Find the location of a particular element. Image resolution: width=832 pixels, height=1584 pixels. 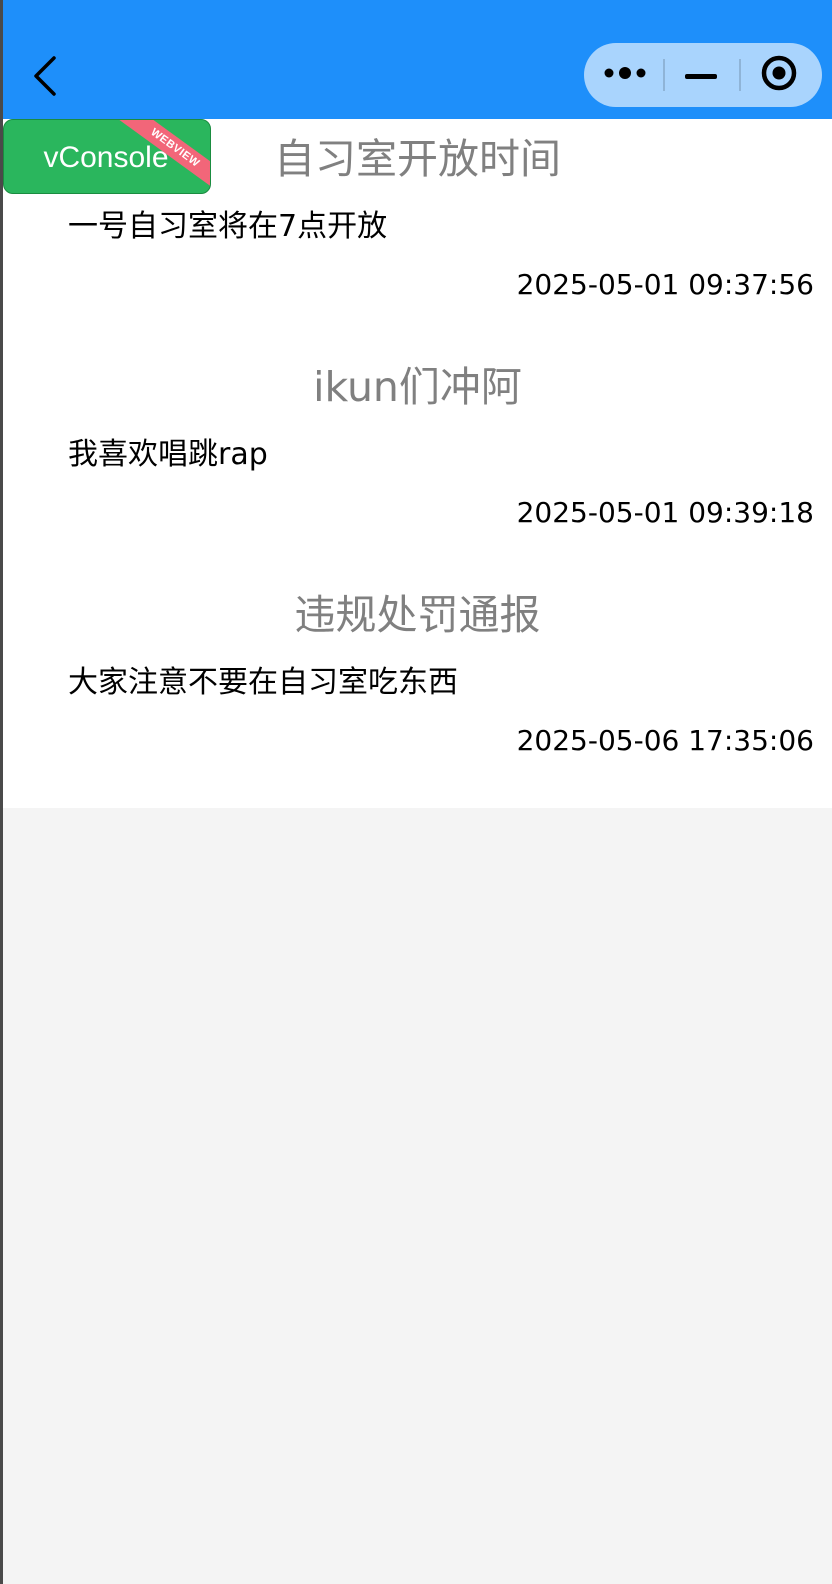

navigation-bar is located at coordinates (416, 59).